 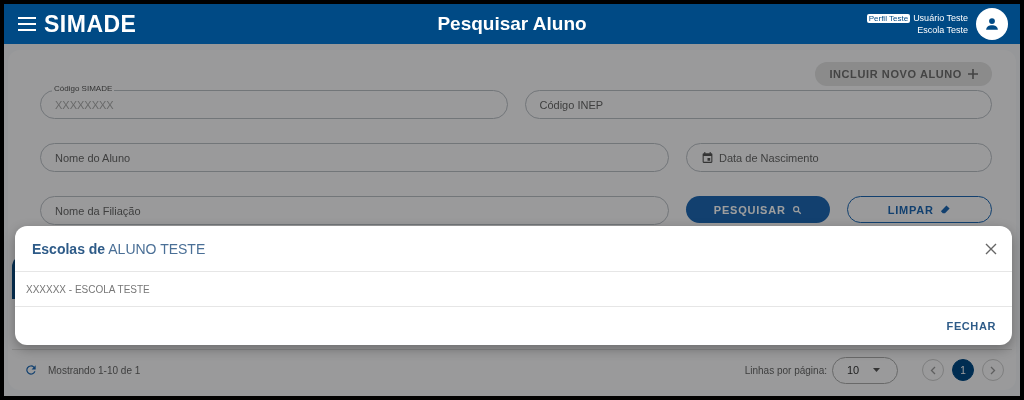 I want to click on search-button: PESQUISAR, so click(x=758, y=209).